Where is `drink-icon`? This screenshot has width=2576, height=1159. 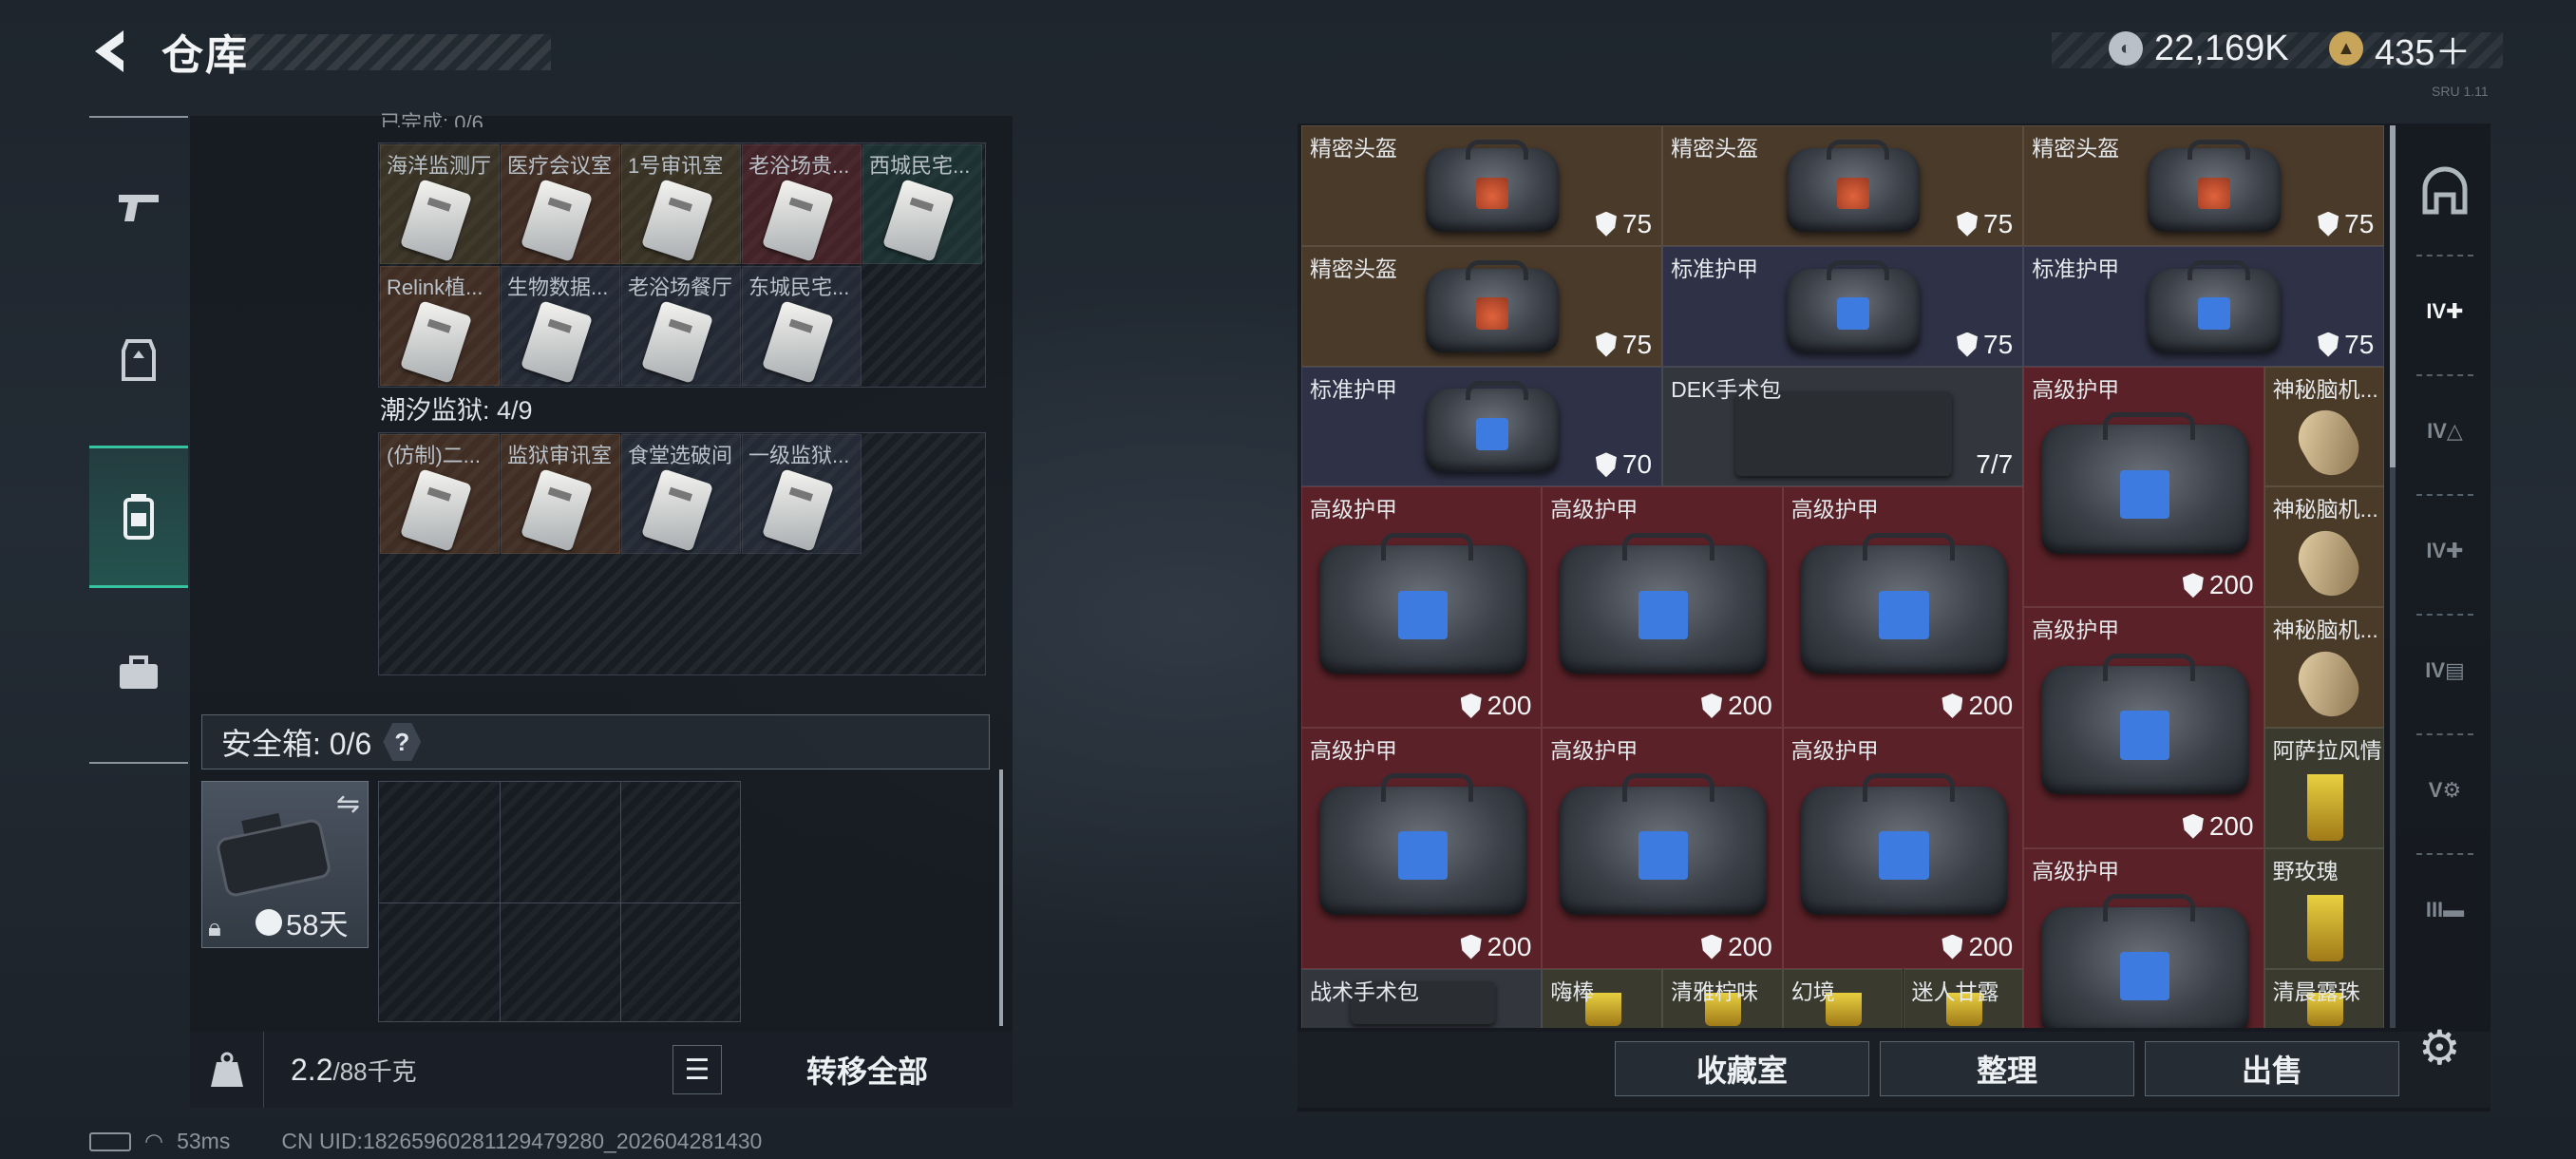 drink-icon is located at coordinates (2324, 927).